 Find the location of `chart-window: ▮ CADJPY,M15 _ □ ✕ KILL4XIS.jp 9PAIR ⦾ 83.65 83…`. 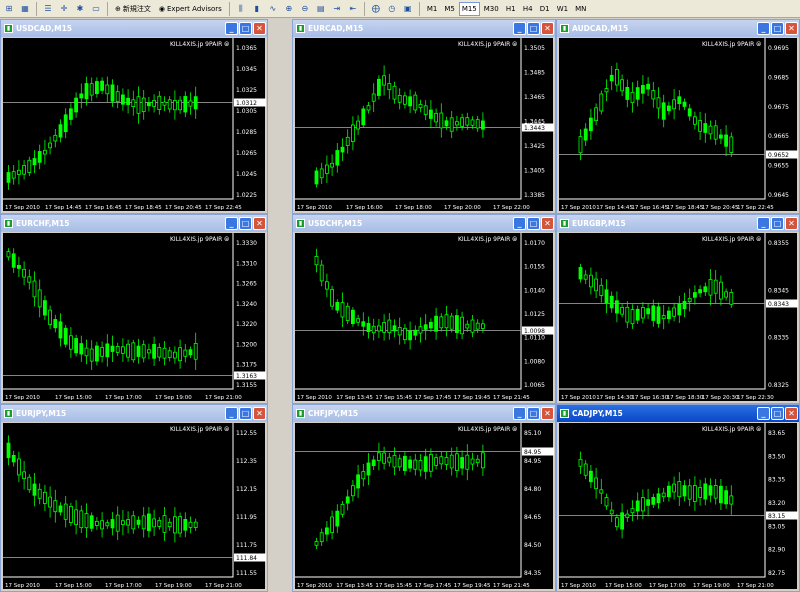

chart-window: ▮ CADJPY,M15 _ □ ✕ KILL4XIS.jp 9PAIR ⦾ 83.65 83… is located at coordinates (678, 498).